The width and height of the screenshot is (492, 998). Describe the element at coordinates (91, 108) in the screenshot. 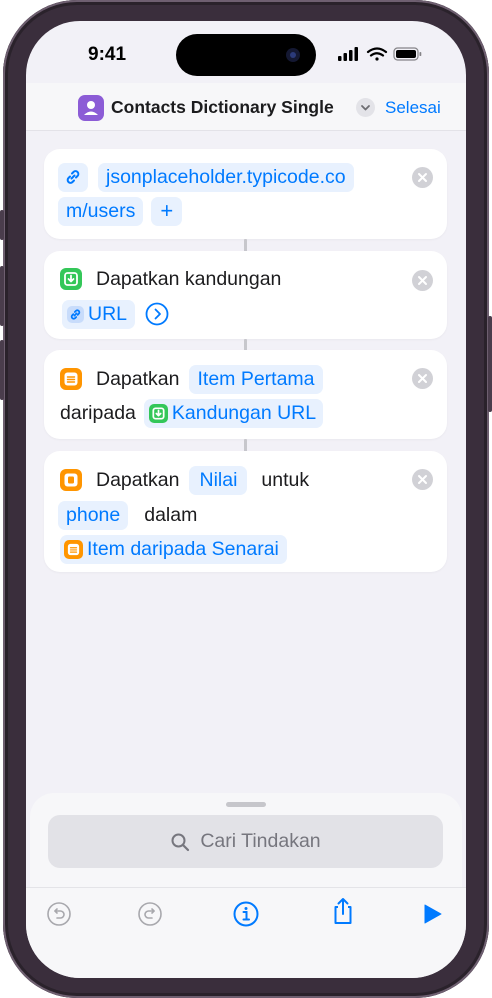

I see `shortcut-app-icon` at that location.